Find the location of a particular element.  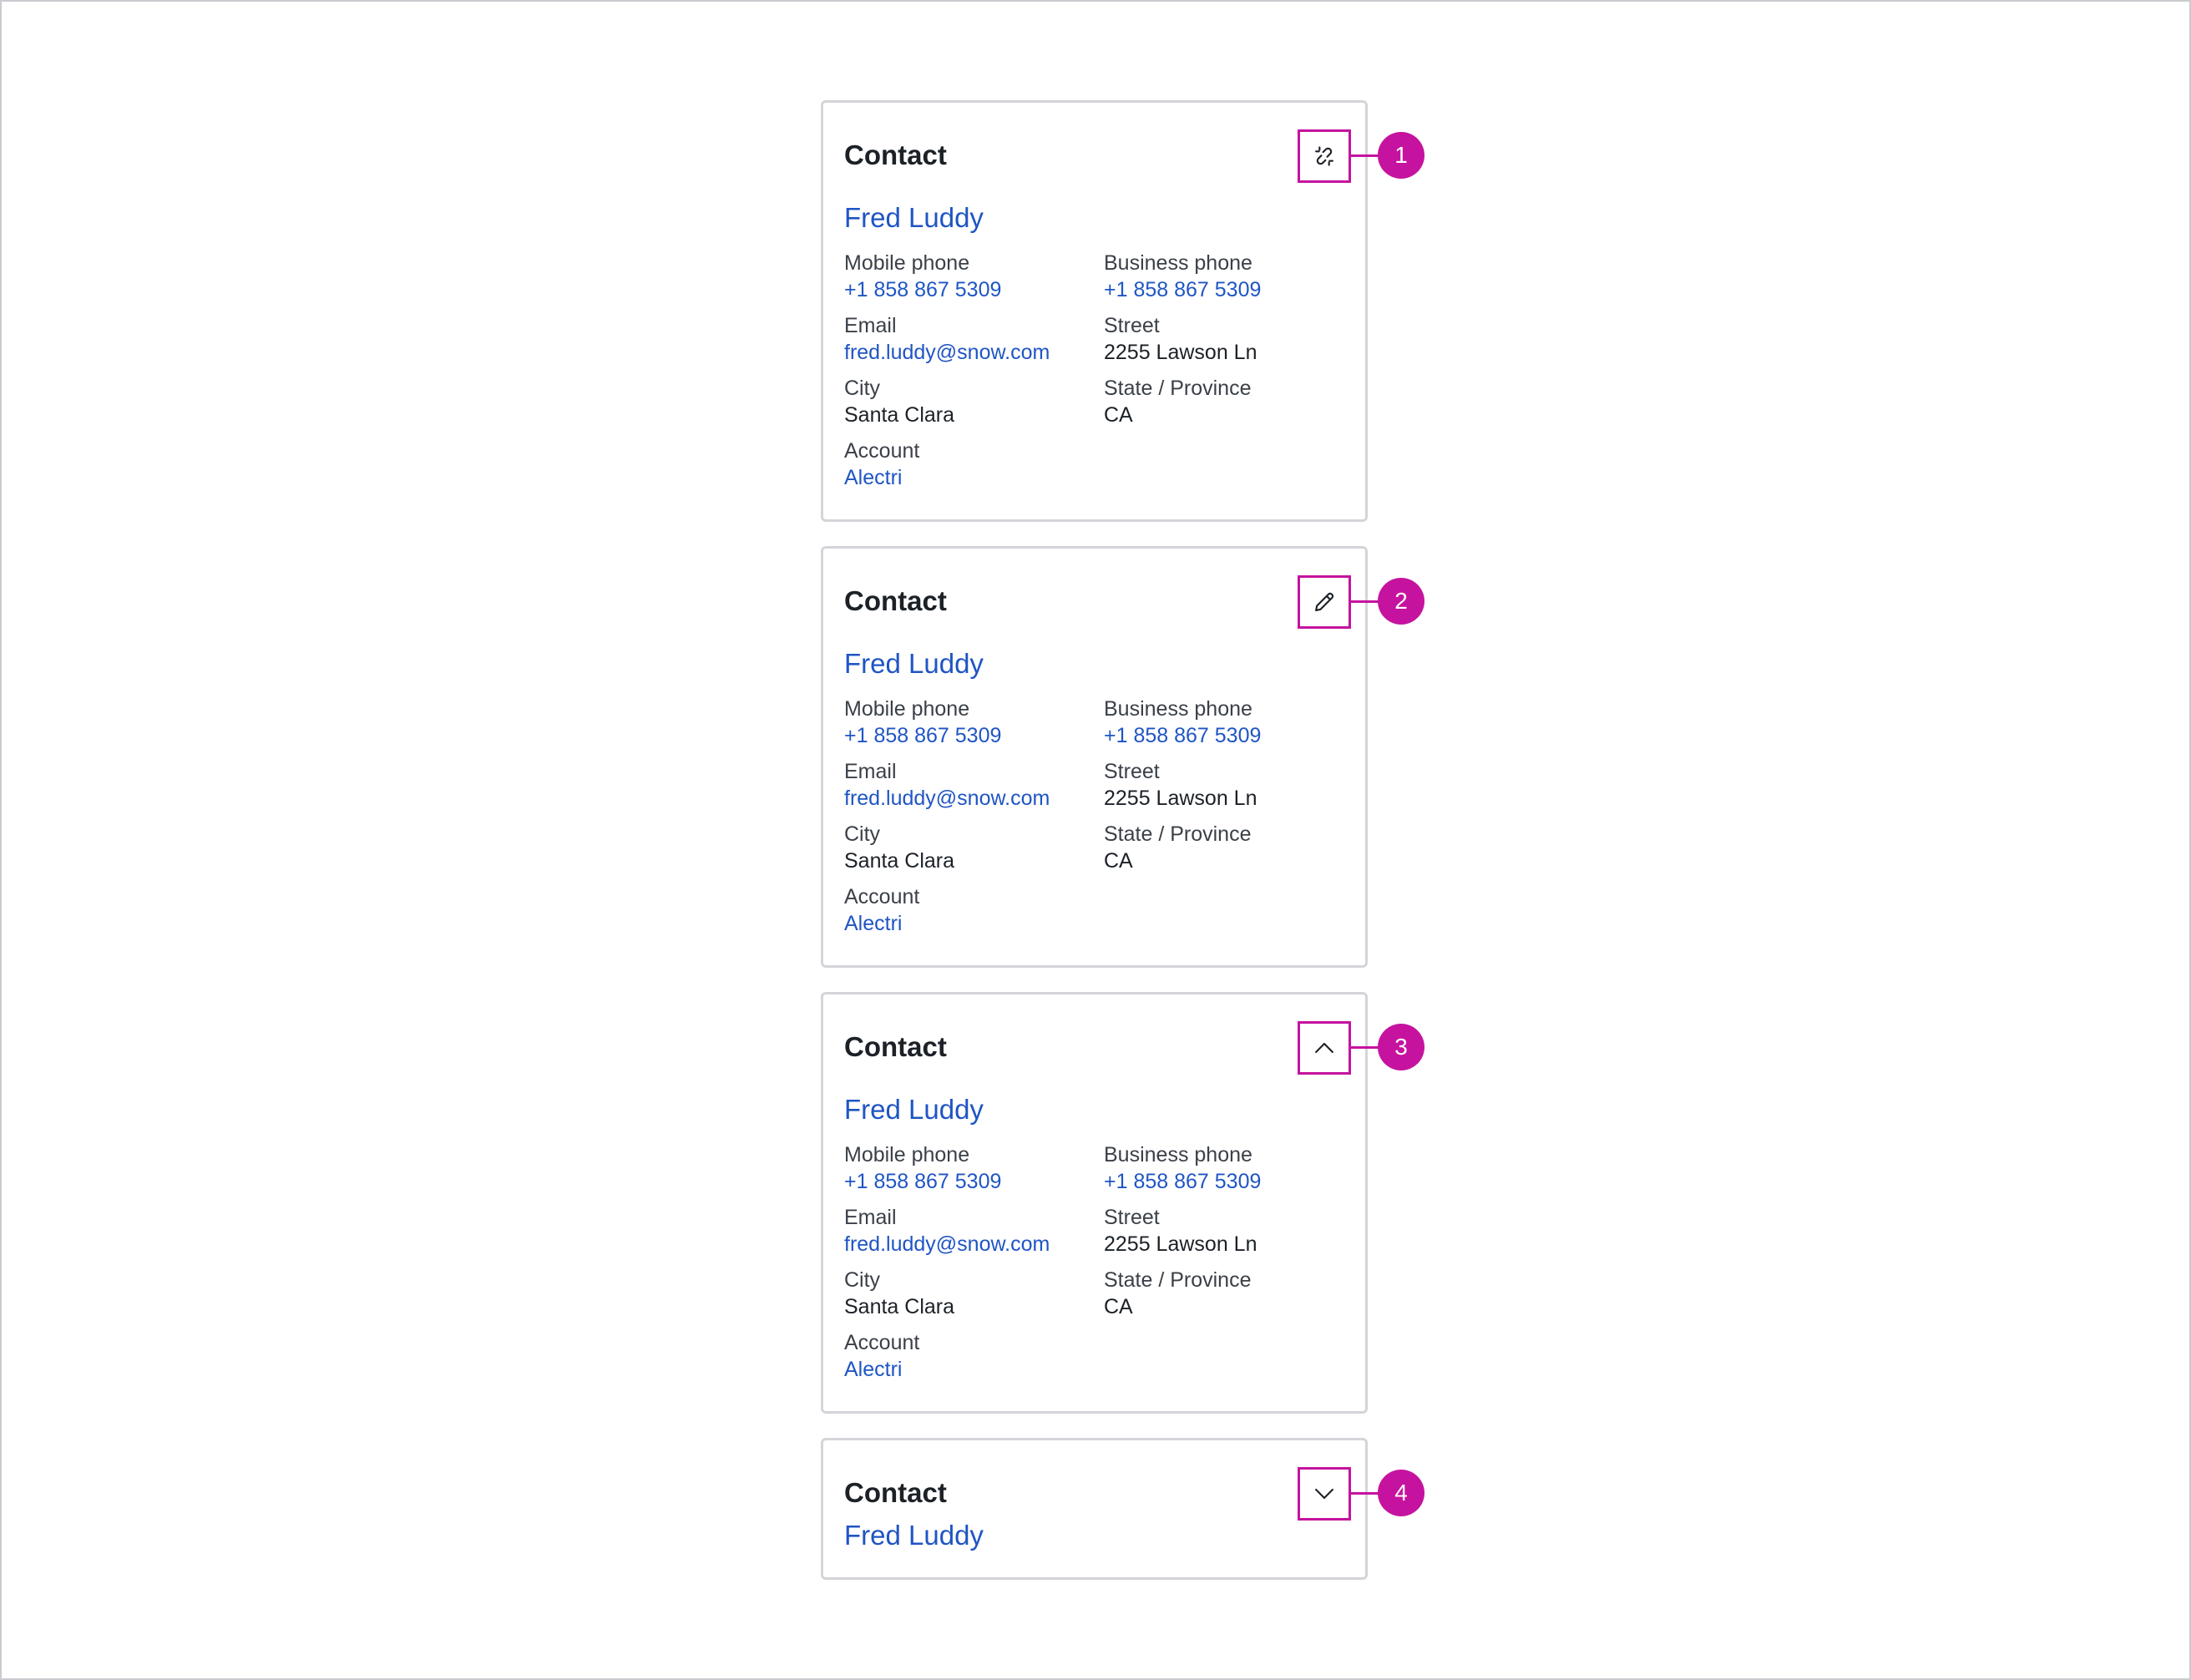

unlink-button is located at coordinates (1324, 156).